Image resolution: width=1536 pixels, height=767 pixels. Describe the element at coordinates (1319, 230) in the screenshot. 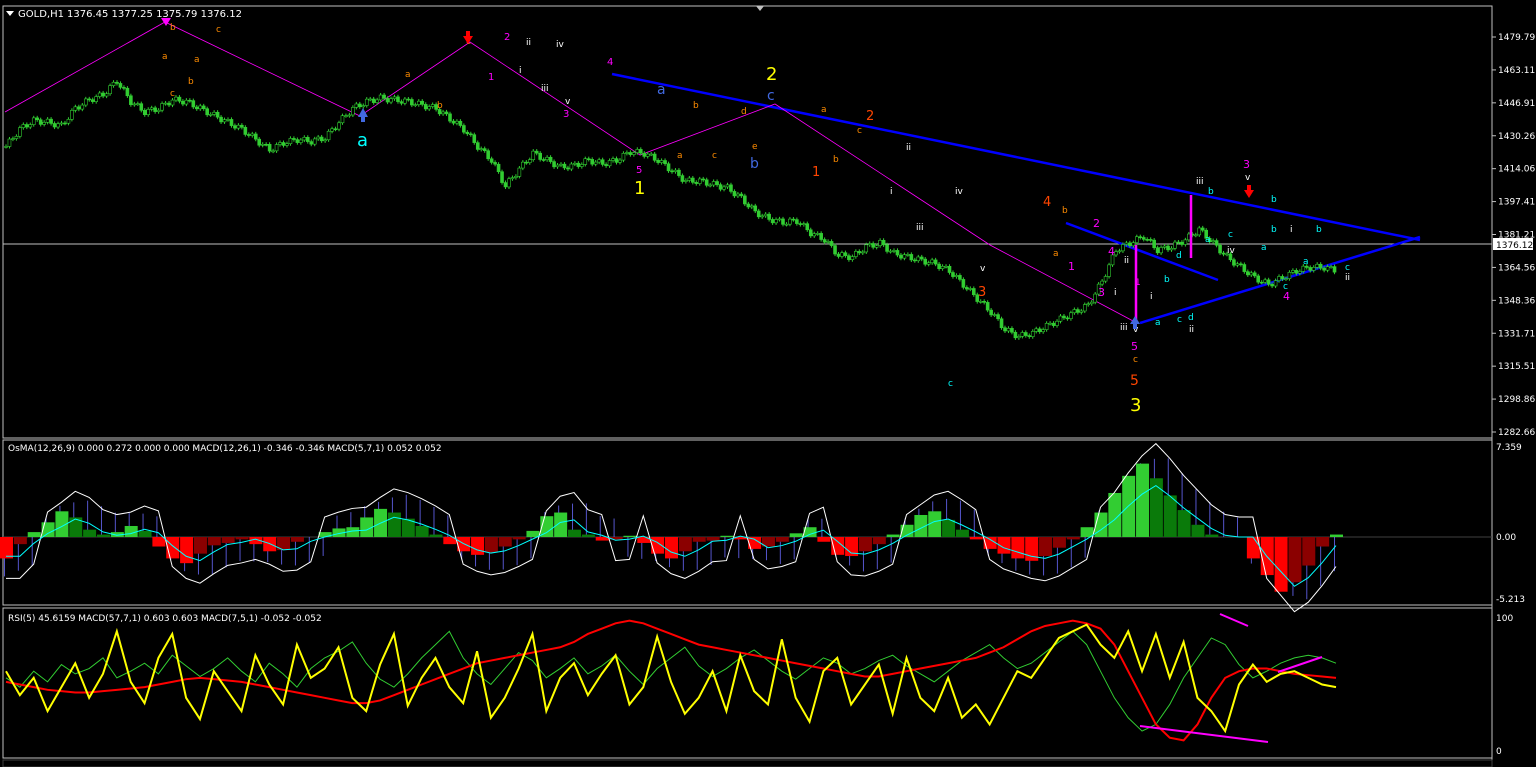

I see `wave-label-b-cyan-4: b` at that location.